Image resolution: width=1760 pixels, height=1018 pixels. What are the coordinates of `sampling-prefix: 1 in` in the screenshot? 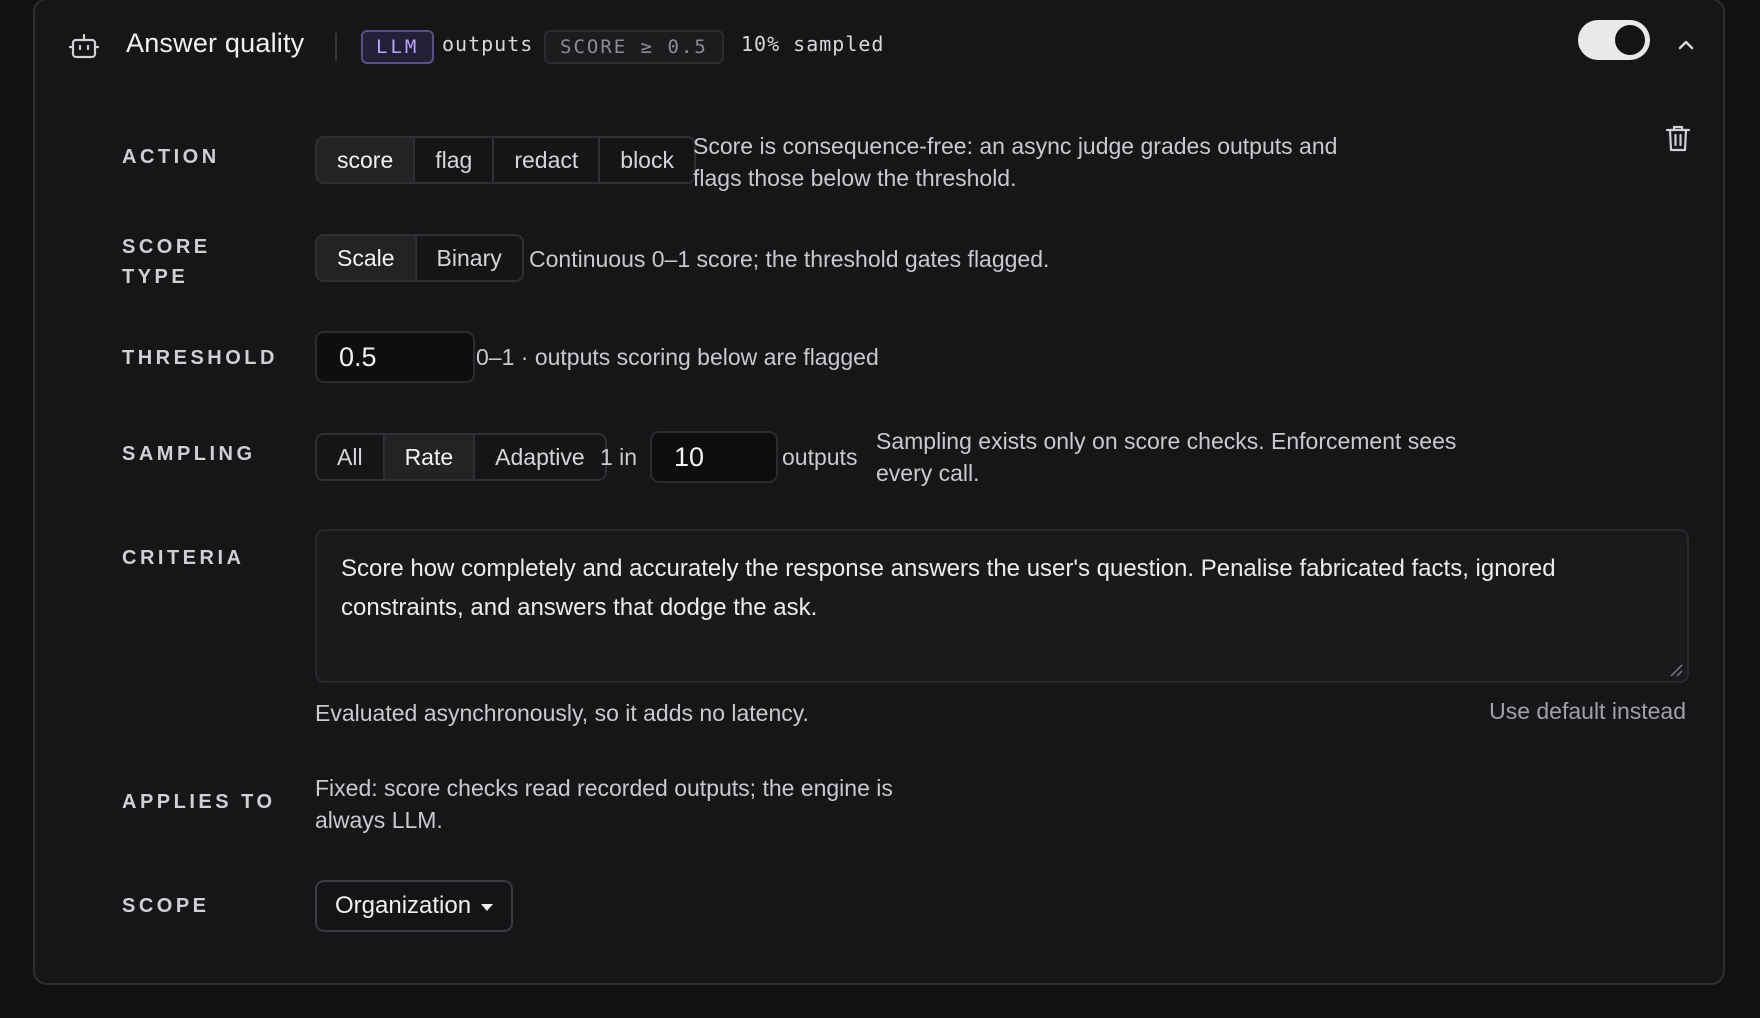 It's located at (619, 457).